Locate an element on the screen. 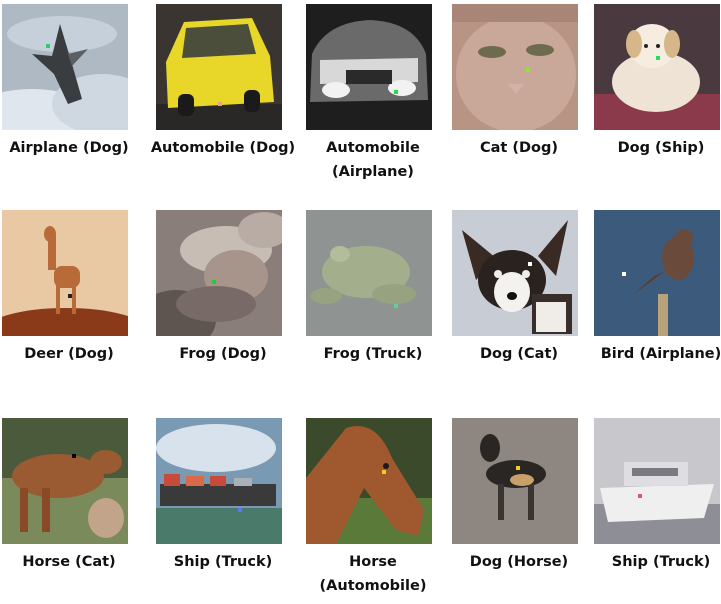 Image resolution: width=721 pixels, height=604 pixels. image-cargo-ship is located at coordinates (219, 481).